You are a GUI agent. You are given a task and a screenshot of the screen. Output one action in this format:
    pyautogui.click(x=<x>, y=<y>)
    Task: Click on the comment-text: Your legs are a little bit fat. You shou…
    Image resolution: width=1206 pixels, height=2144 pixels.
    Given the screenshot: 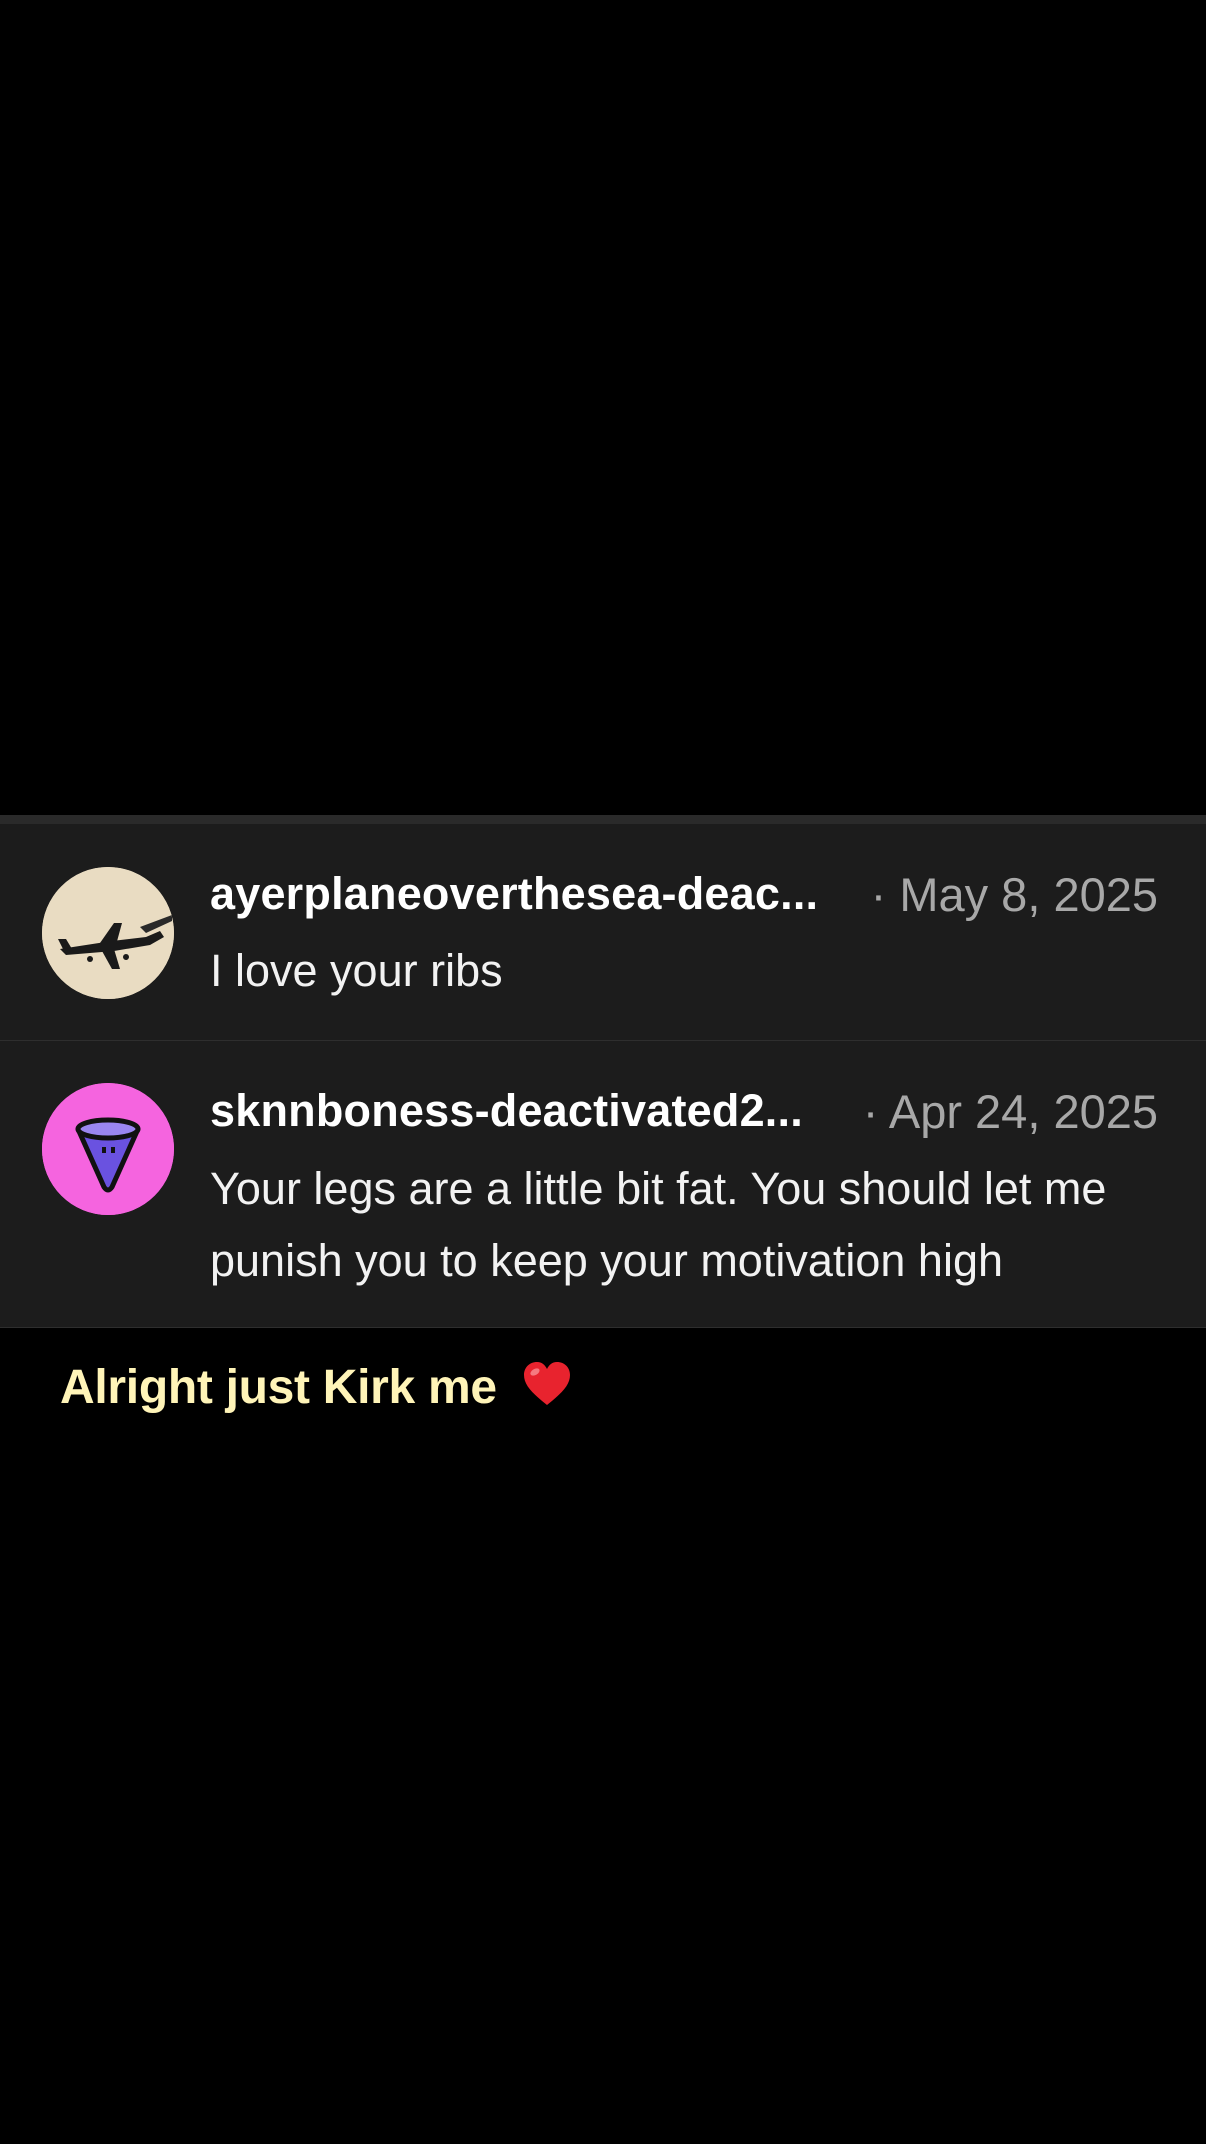 What is the action you would take?
    pyautogui.click(x=658, y=1224)
    